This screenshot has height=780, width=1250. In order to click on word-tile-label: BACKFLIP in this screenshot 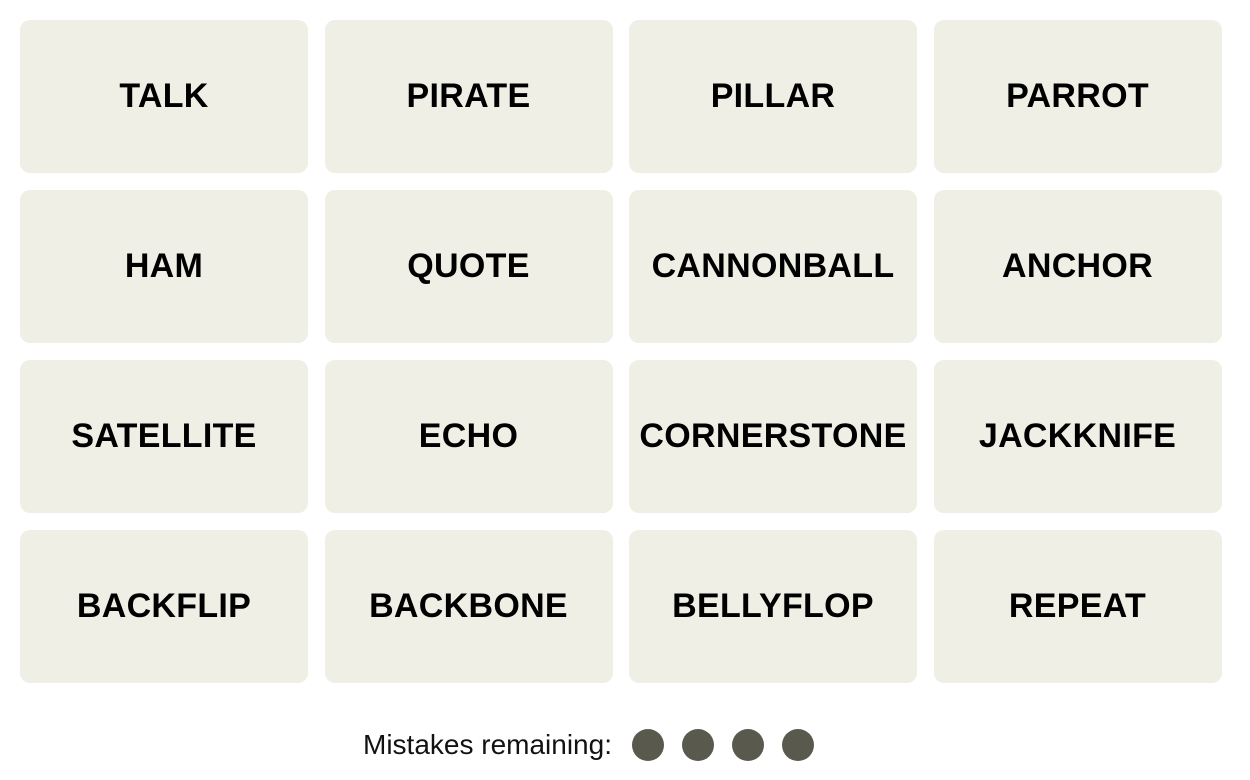, I will do `click(164, 606)`.